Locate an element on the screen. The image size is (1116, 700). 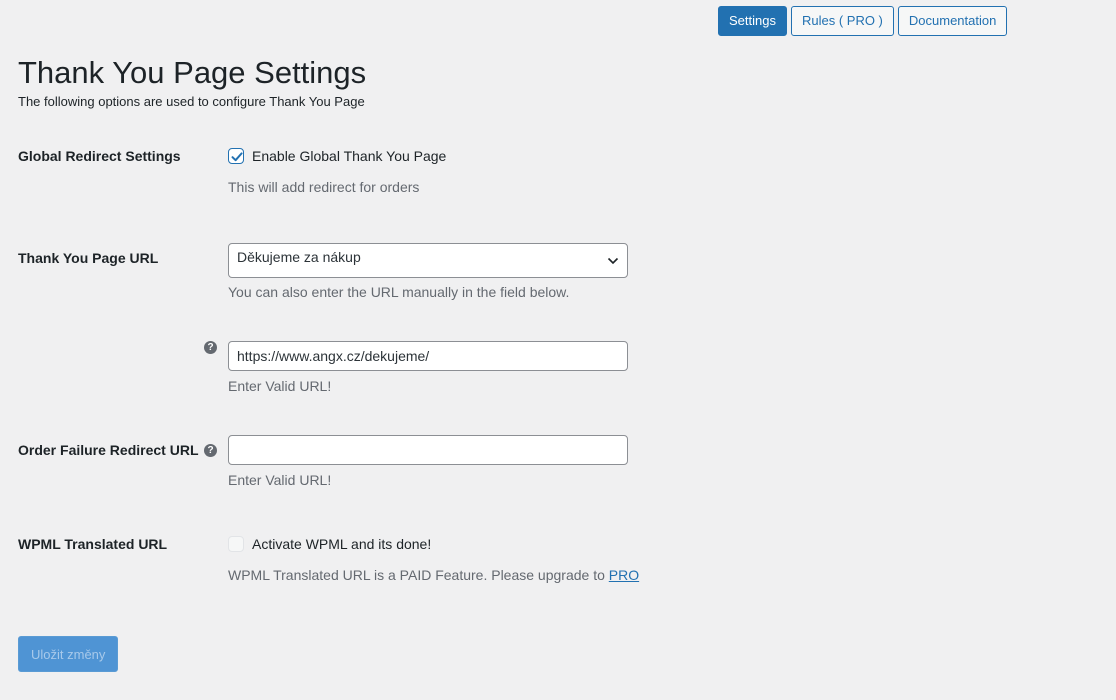
global-redirect-label: Global Redirect Settings is located at coordinates (99, 156).